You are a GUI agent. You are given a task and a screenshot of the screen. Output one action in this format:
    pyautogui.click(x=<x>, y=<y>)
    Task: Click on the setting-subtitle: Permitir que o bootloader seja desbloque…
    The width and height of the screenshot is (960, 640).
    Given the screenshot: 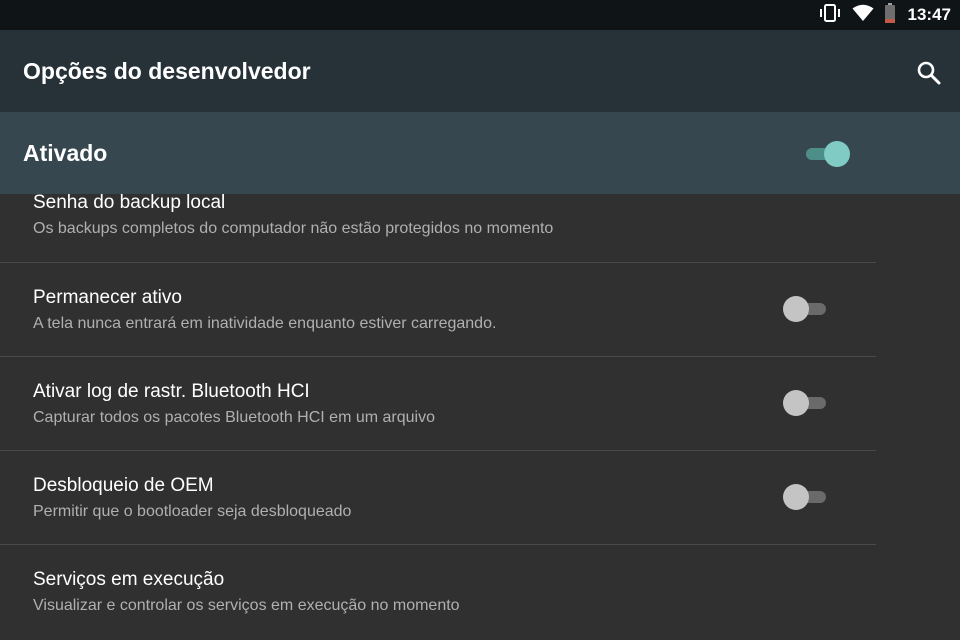 What is the action you would take?
    pyautogui.click(x=192, y=511)
    